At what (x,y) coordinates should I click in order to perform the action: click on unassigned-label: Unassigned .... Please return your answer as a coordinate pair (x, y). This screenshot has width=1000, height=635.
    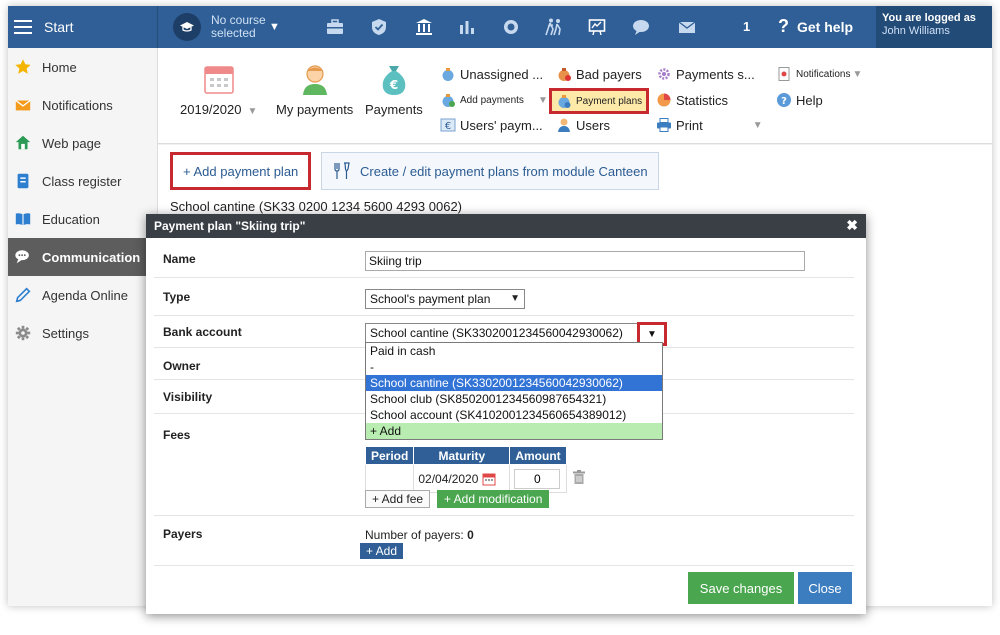
    Looking at the image, I should click on (502, 74).